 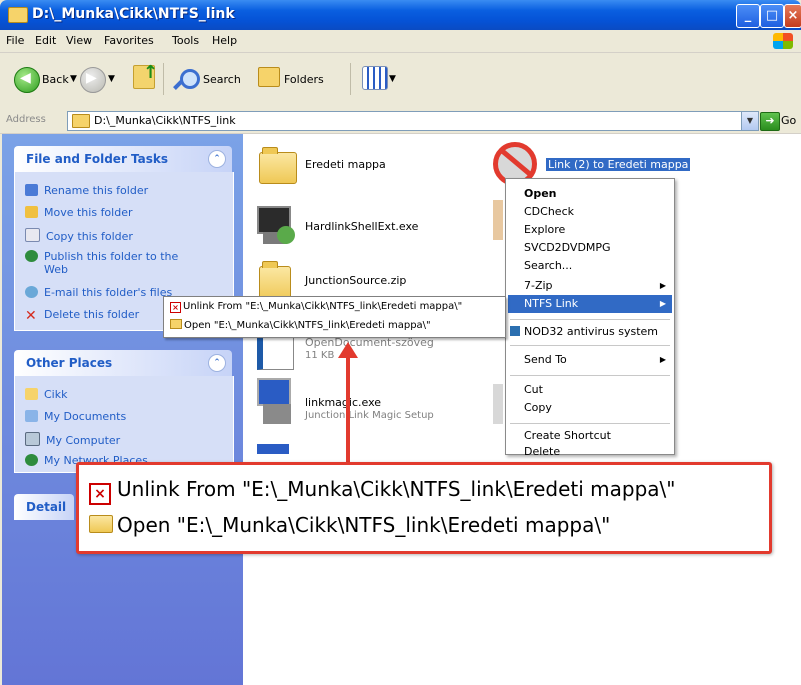 What do you see at coordinates (15, 40) in the screenshot?
I see `menu-file: File` at bounding box center [15, 40].